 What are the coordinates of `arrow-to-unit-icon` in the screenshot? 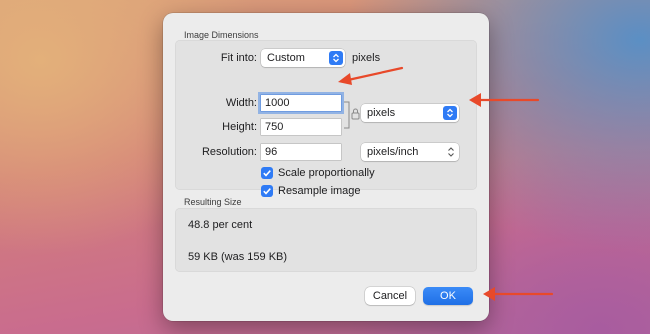 It's located at (504, 100).